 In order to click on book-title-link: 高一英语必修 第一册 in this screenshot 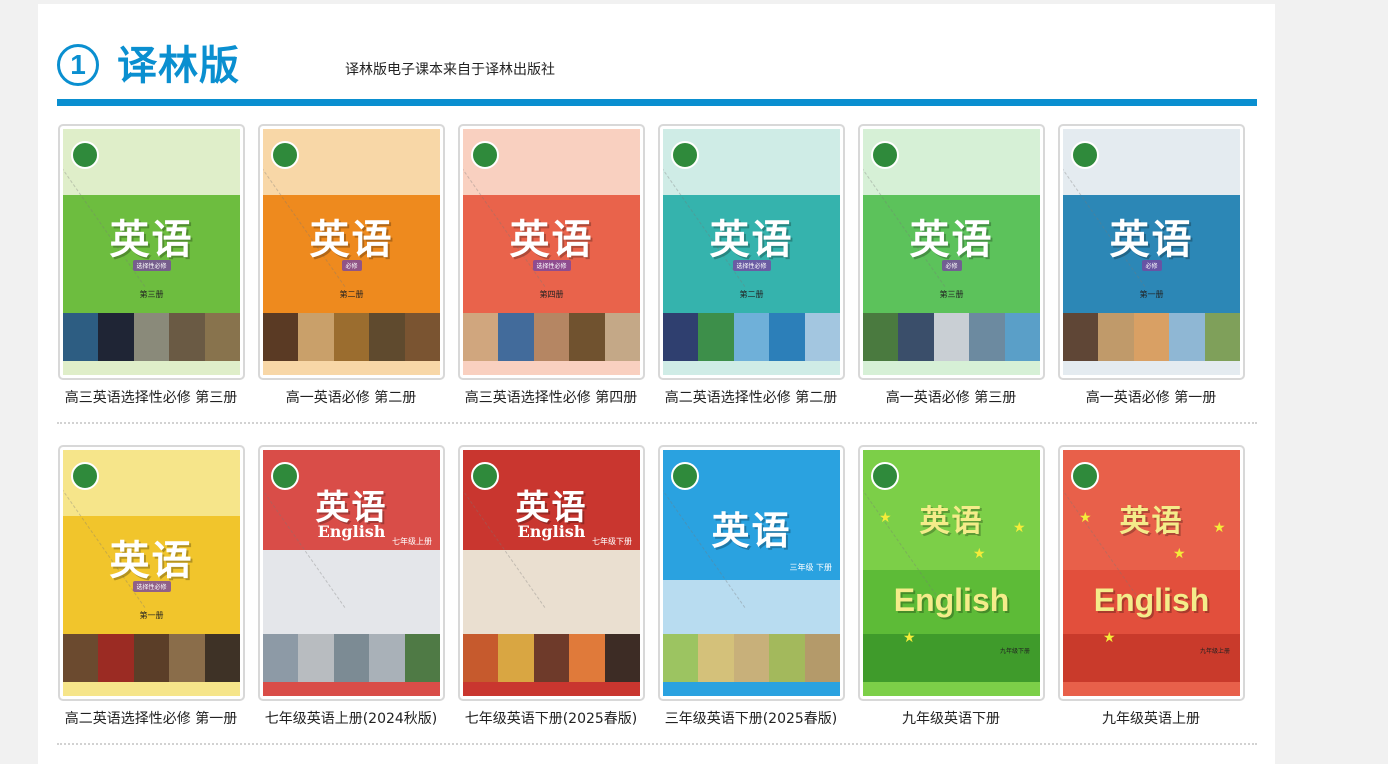, I will do `click(1151, 398)`.